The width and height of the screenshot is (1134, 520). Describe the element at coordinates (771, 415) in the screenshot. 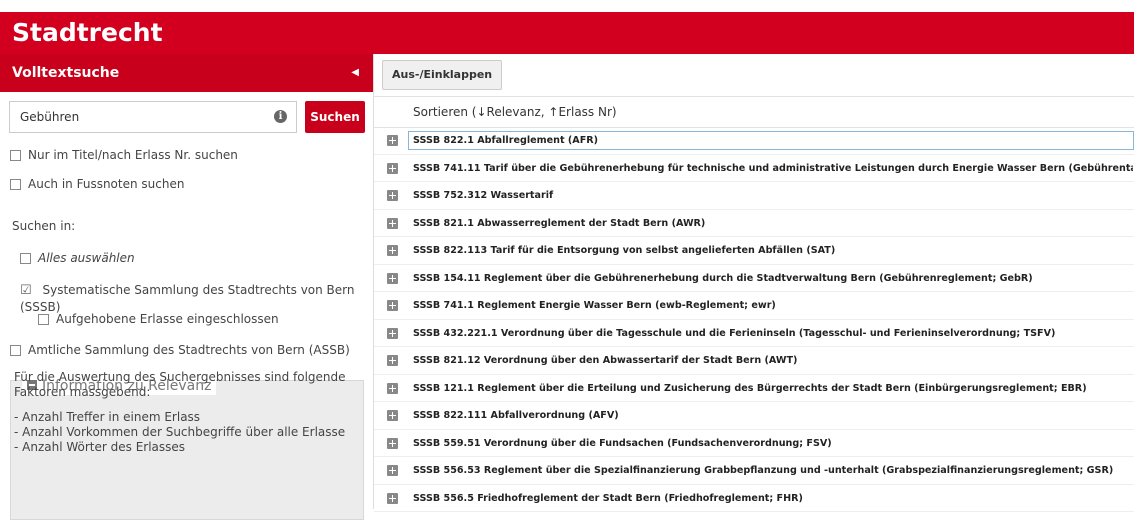

I see `result-title: SSSB 822.111 Abfallverordnung (AFV)` at that location.